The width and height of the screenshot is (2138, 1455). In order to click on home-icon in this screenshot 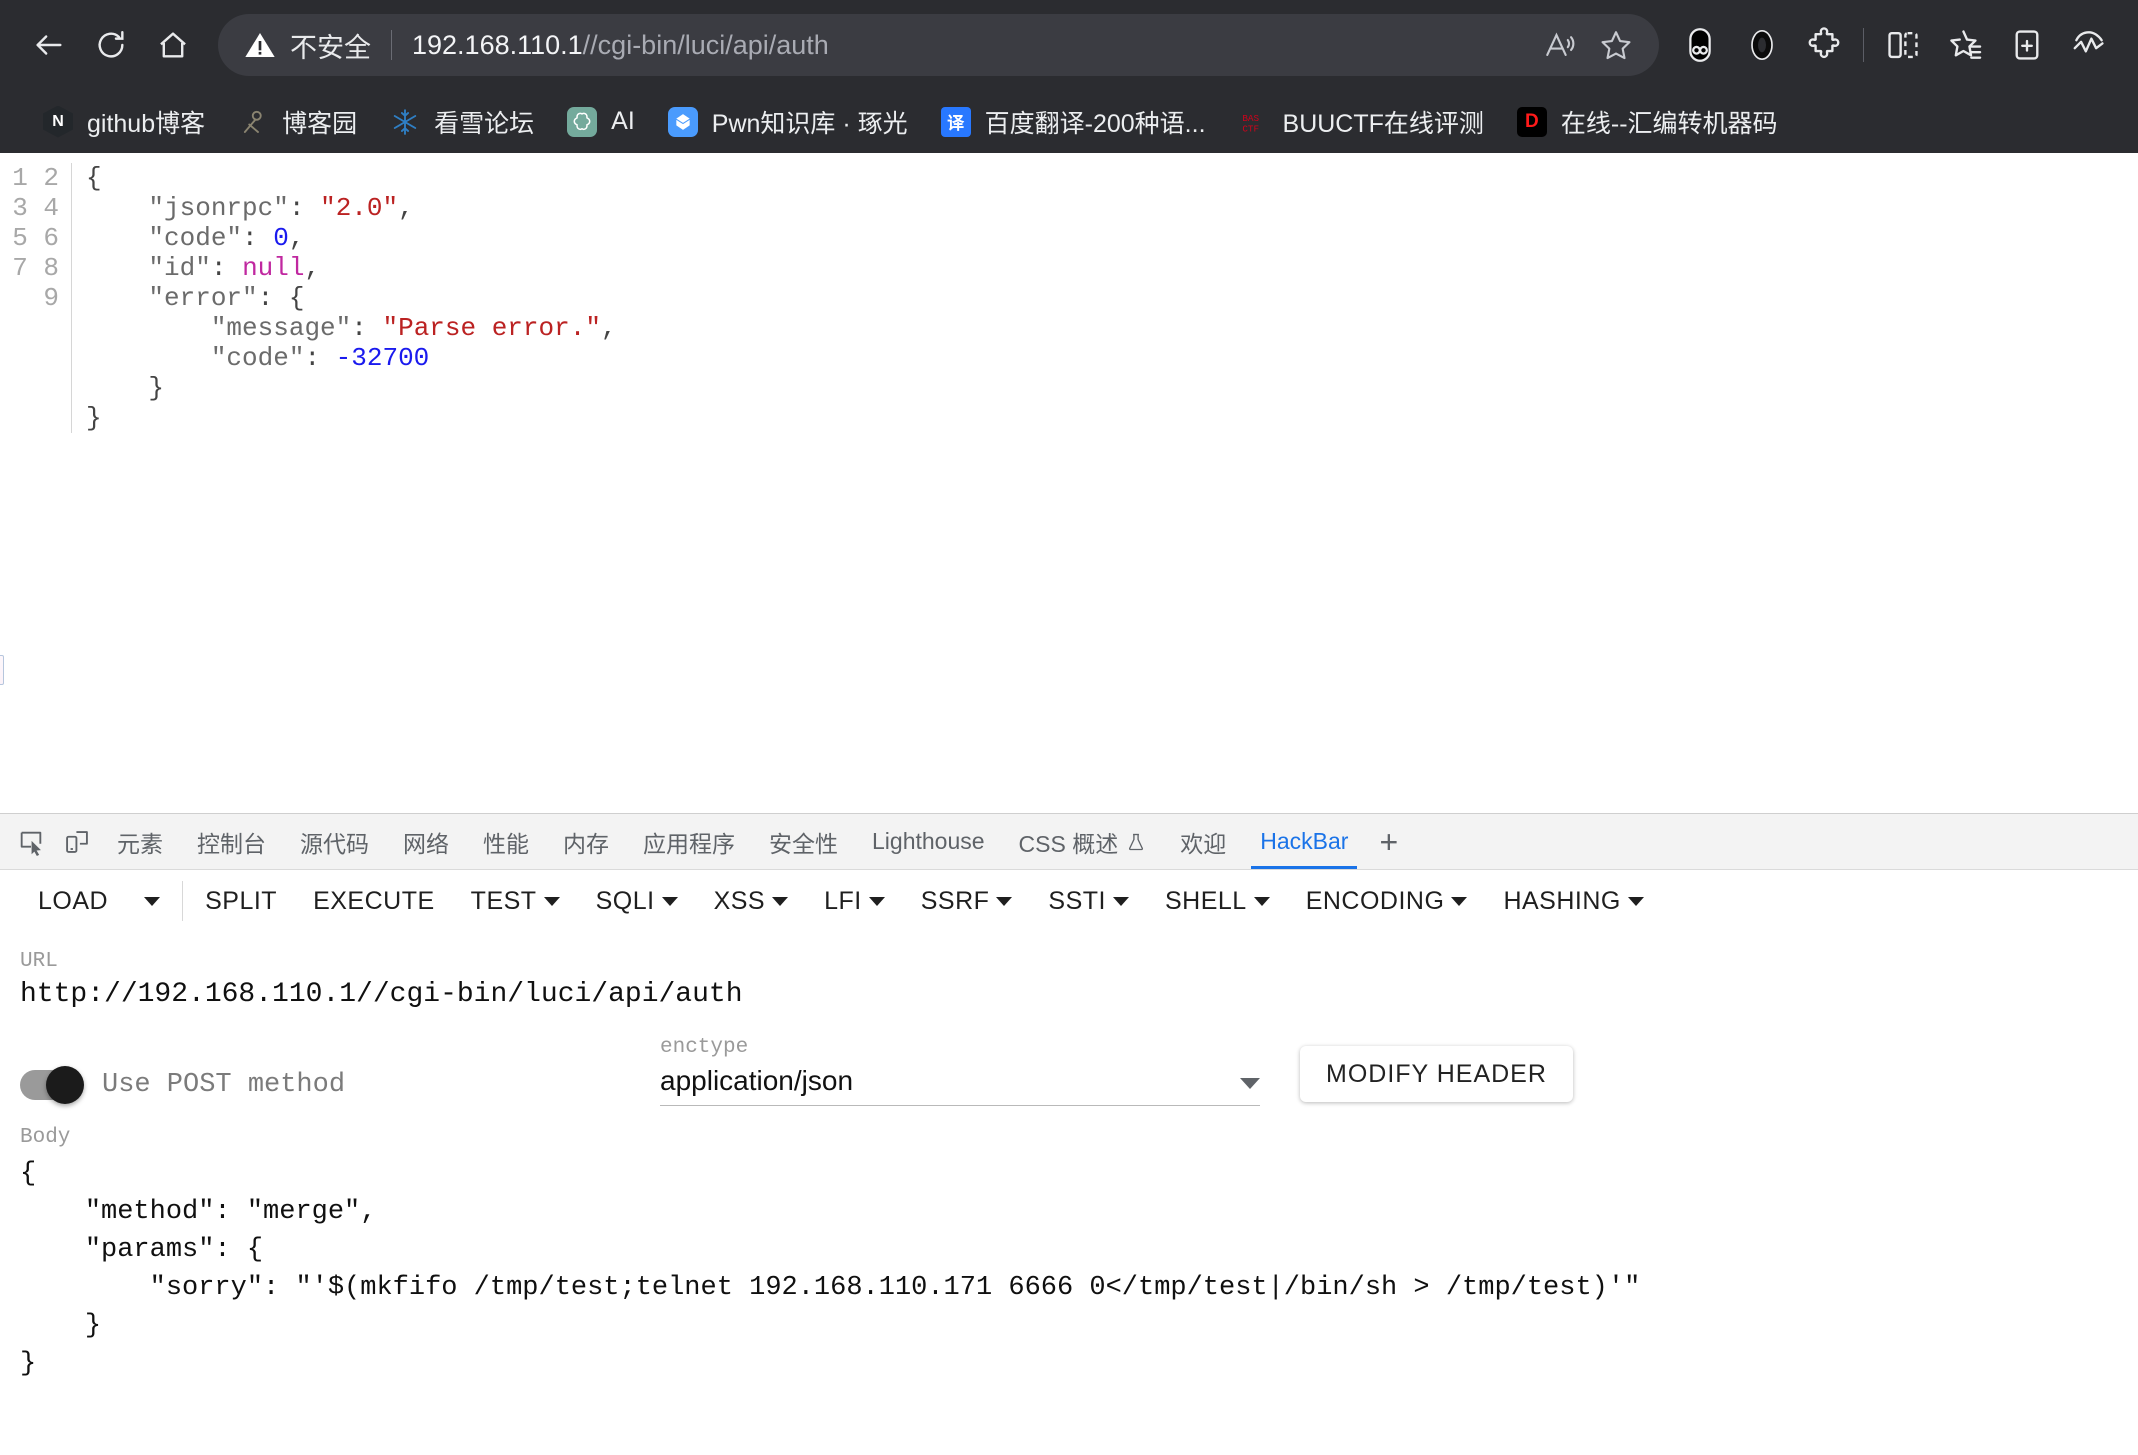, I will do `click(173, 45)`.